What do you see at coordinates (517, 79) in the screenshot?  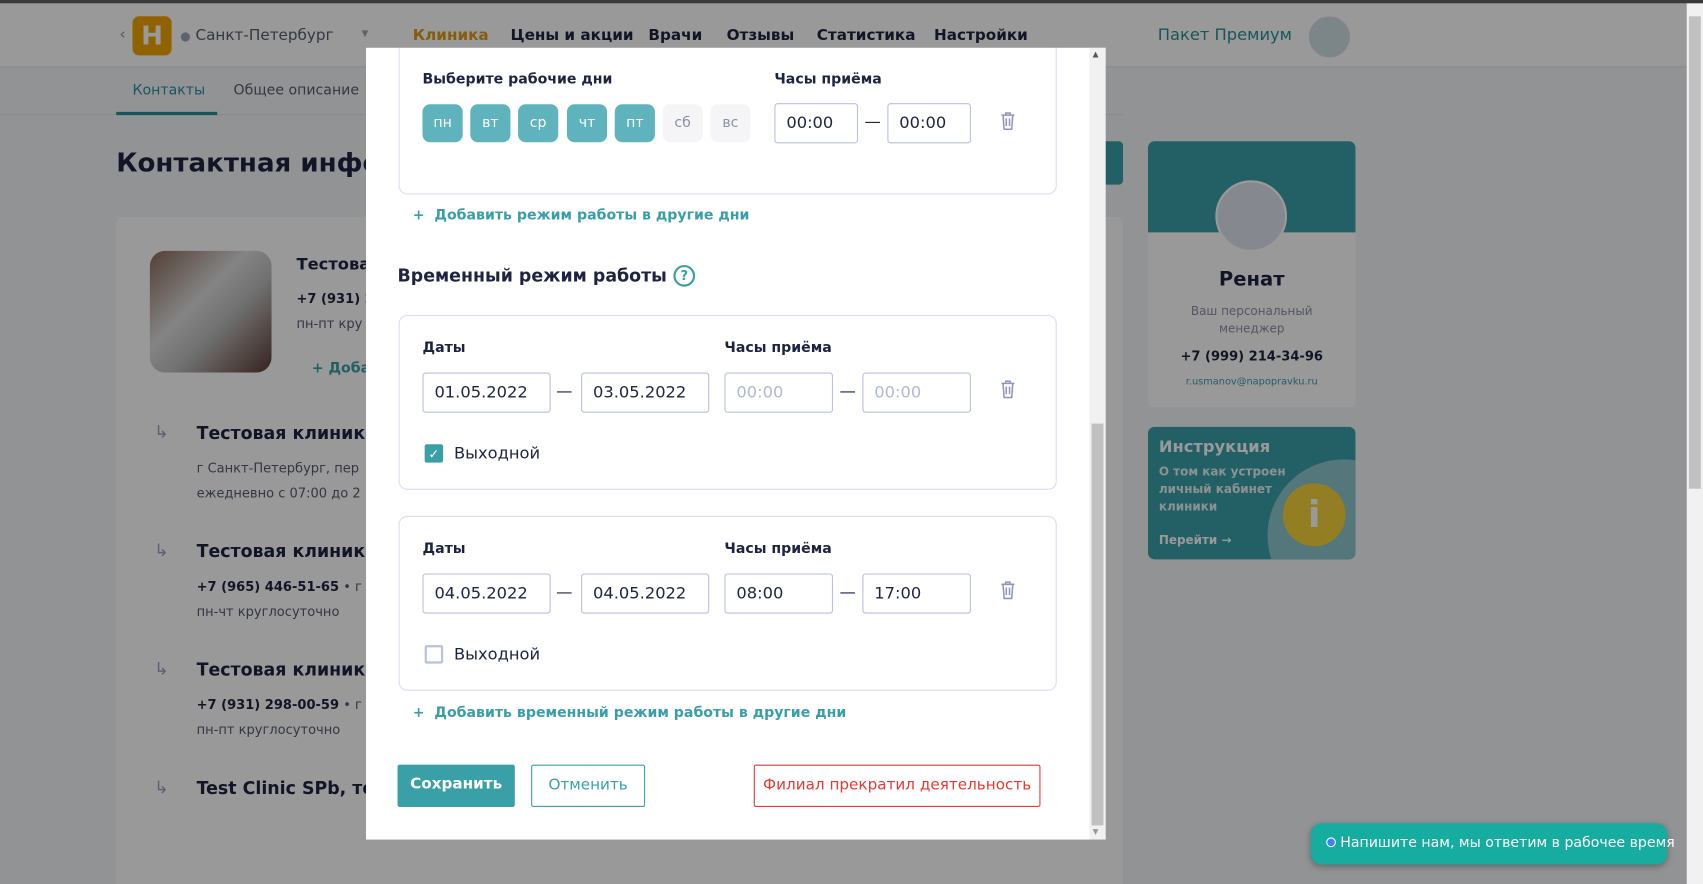 I see `workdays-label: Выберите рабочие дни` at bounding box center [517, 79].